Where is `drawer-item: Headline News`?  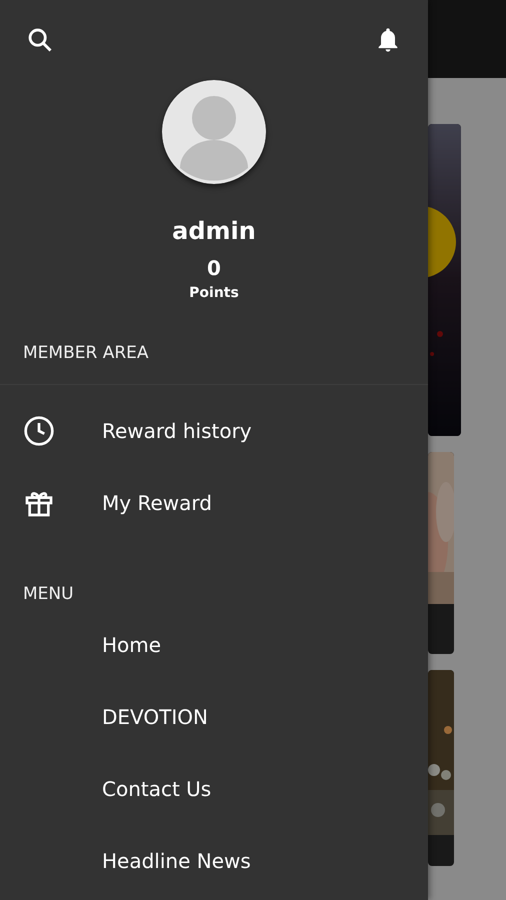 drawer-item: Headline News is located at coordinates (214, 861).